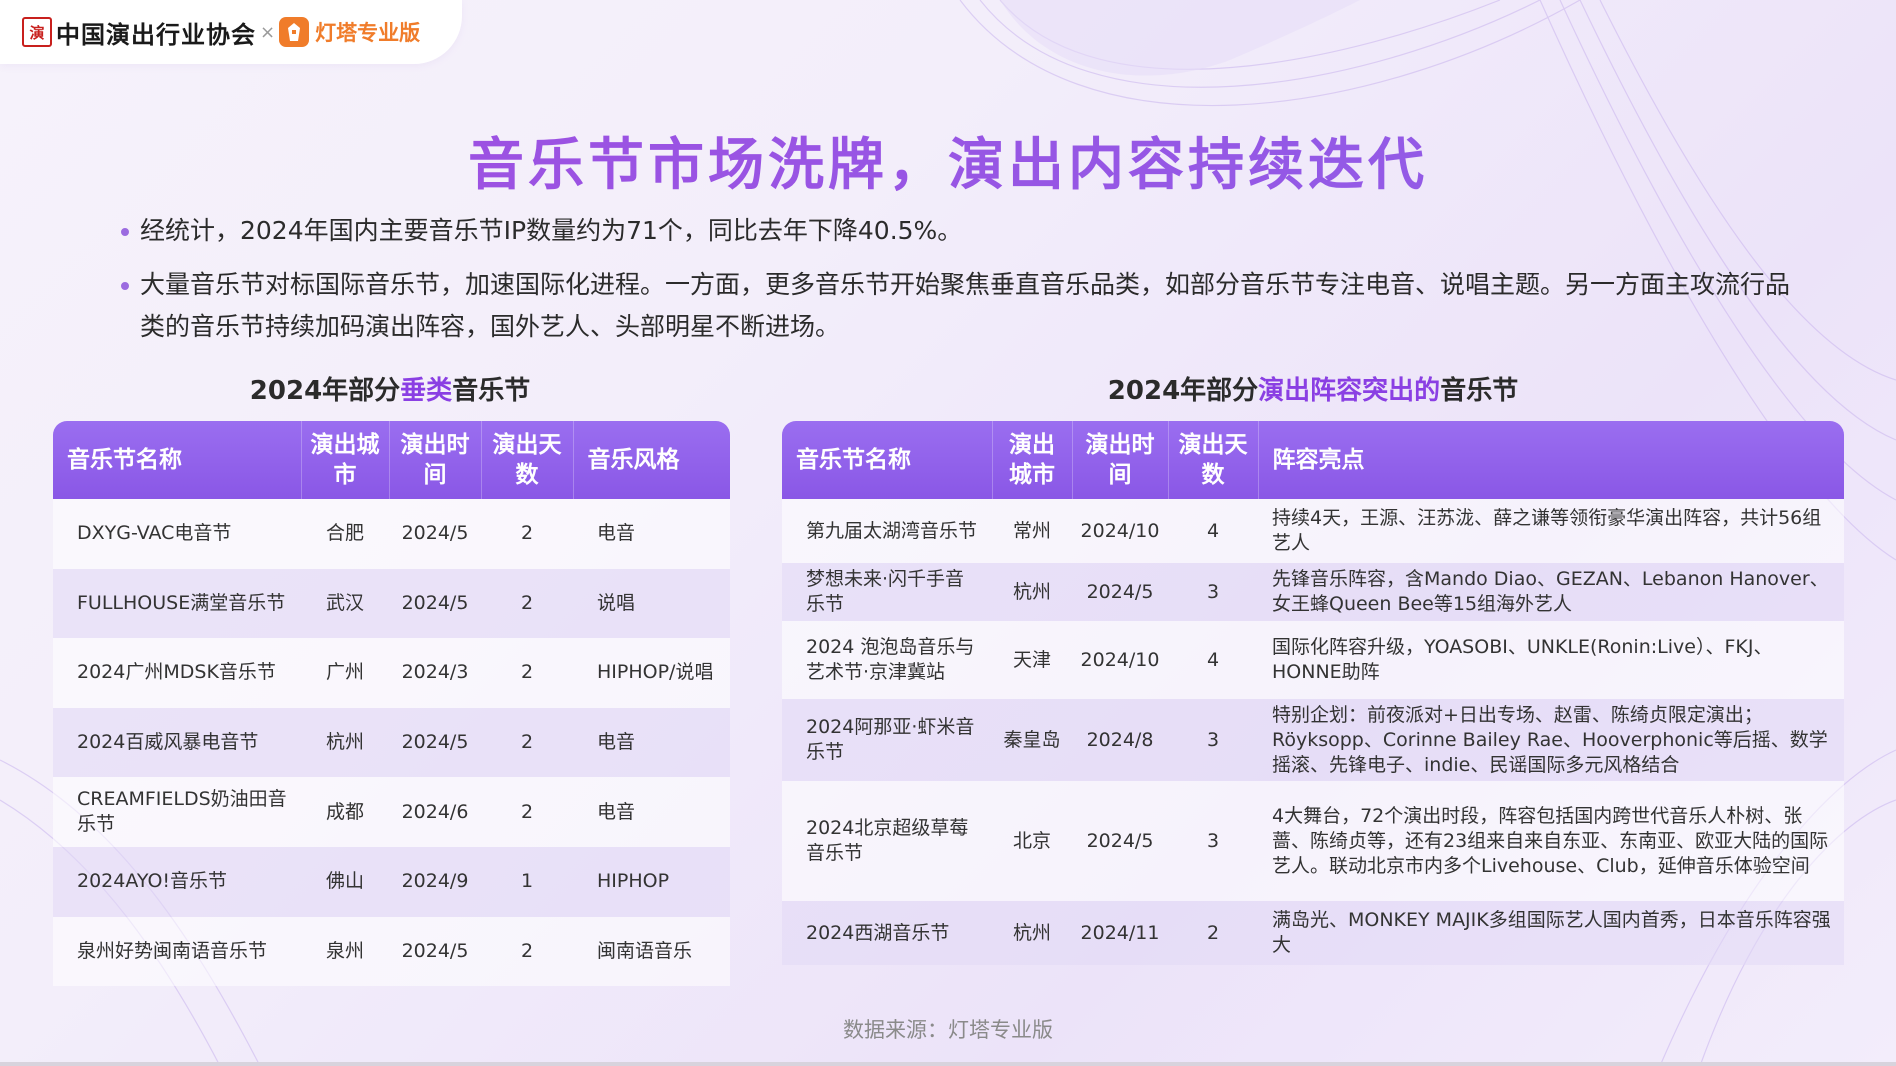  I want to click on cell-festival-name: 泉州好势闽南语音乐节, so click(177, 951).